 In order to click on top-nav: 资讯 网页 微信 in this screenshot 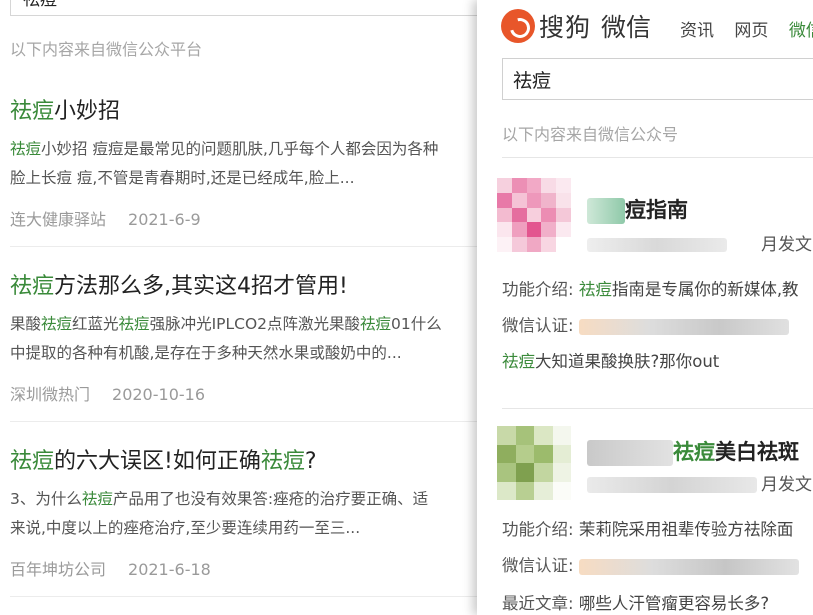, I will do `click(746, 28)`.